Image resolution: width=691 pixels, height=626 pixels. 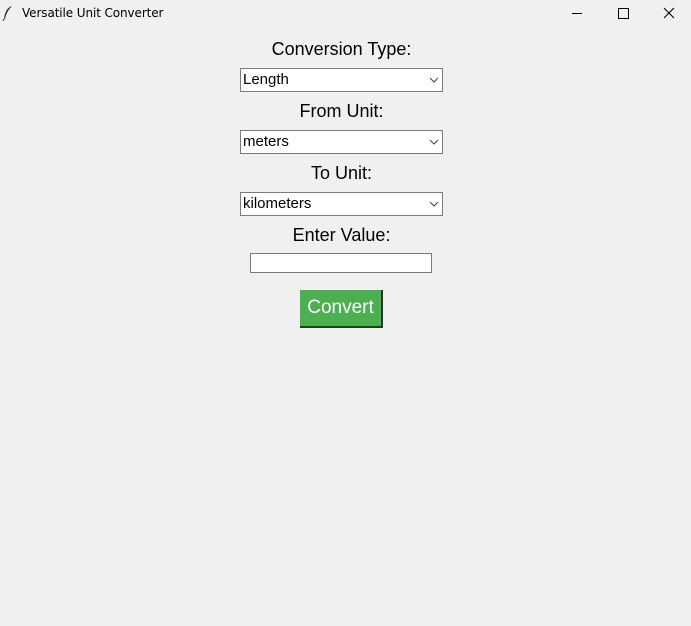 I want to click on from-unit-value: meters, so click(x=266, y=141).